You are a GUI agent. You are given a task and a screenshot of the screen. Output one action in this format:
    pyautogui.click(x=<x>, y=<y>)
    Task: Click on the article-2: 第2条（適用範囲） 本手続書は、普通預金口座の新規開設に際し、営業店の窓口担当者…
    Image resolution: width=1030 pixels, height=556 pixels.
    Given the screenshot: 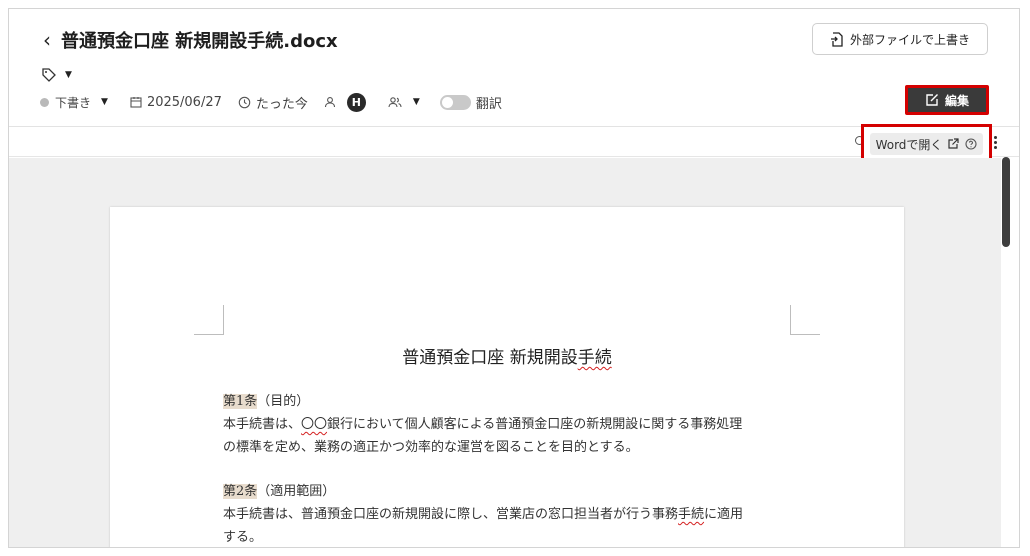 What is the action you would take?
    pyautogui.click(x=508, y=513)
    